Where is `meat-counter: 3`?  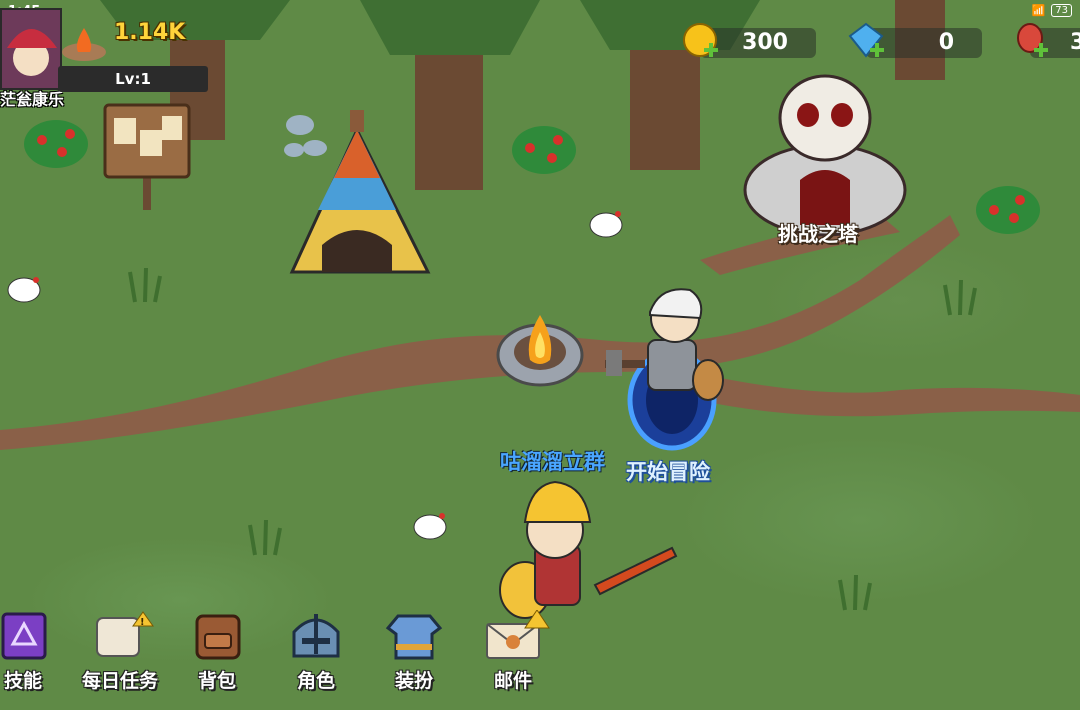 meat-counter: 3 is located at coordinates (1048, 40).